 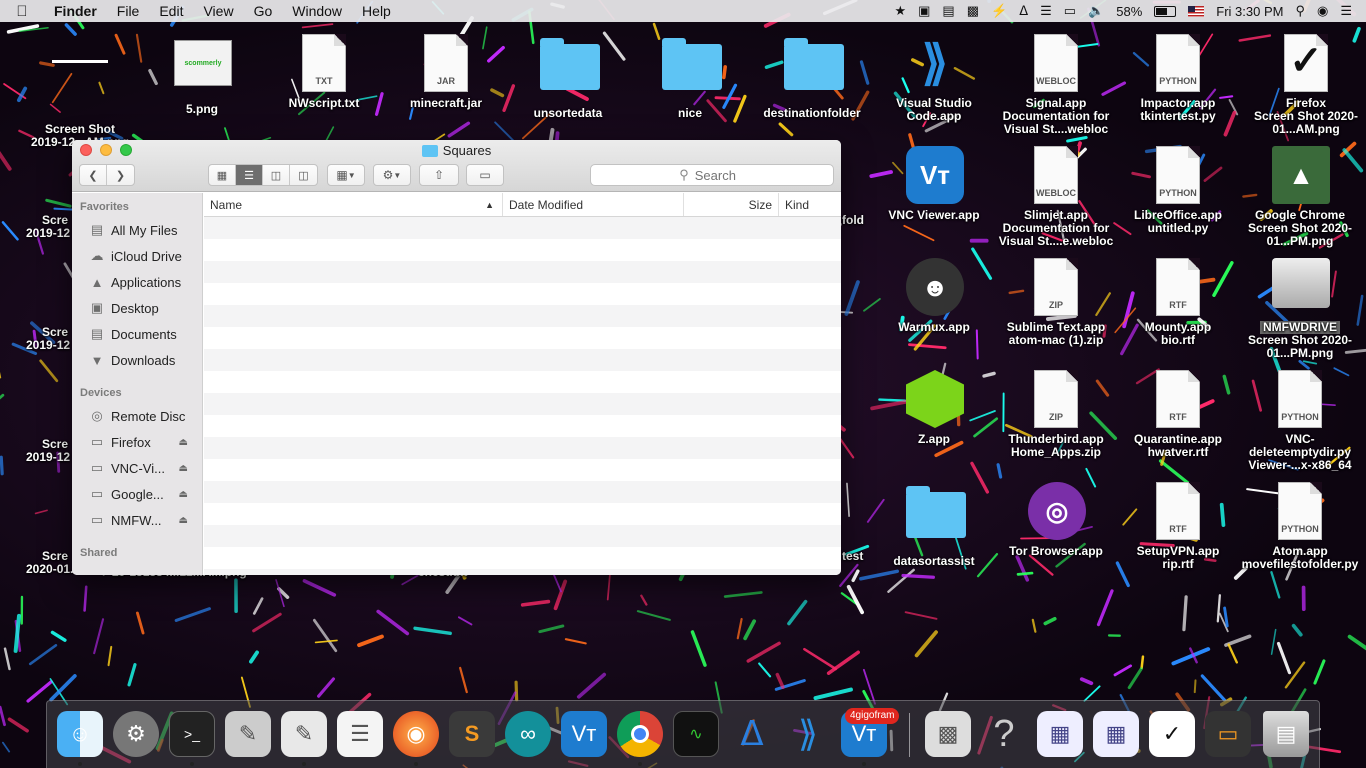 What do you see at coordinates (1172, 734) in the screenshot?
I see `screenshot-icon-3: ✓` at bounding box center [1172, 734].